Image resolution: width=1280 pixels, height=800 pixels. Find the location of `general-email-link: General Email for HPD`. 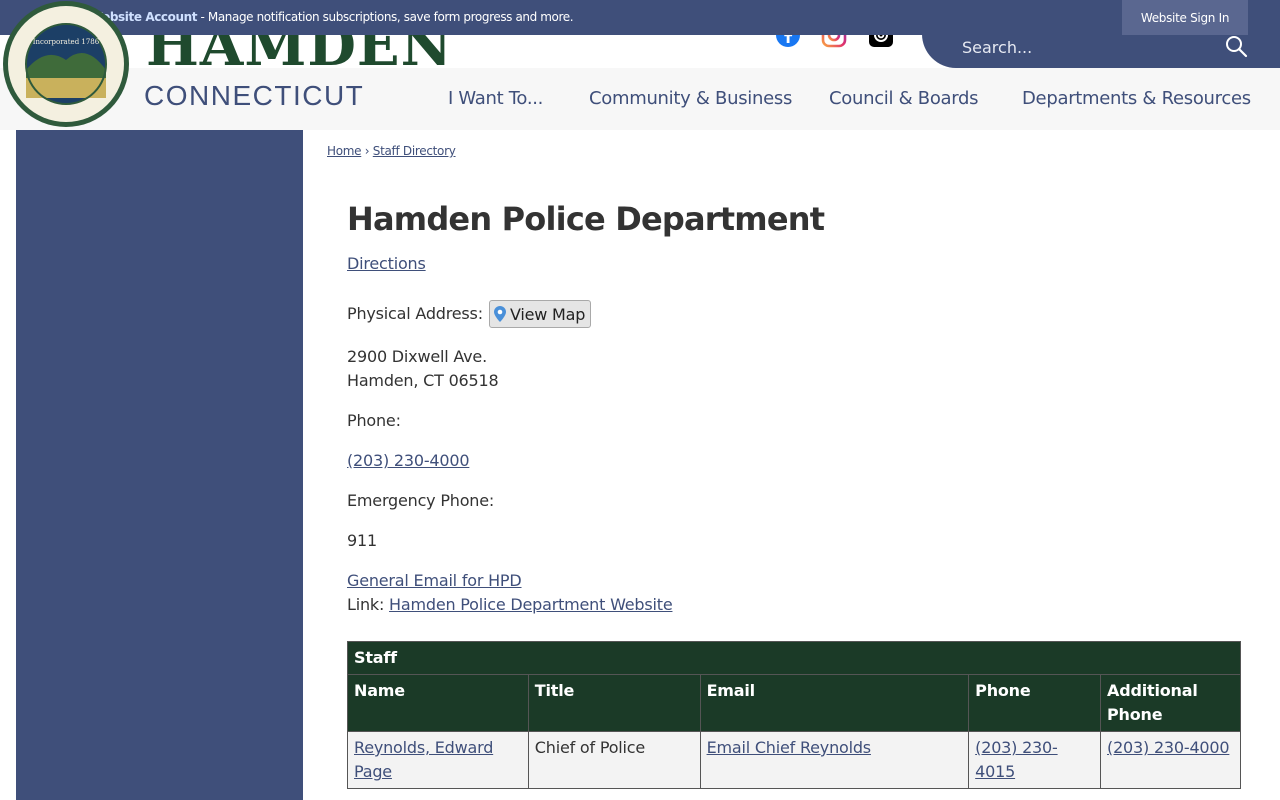

general-email-link: General Email for HPD is located at coordinates (434, 580).